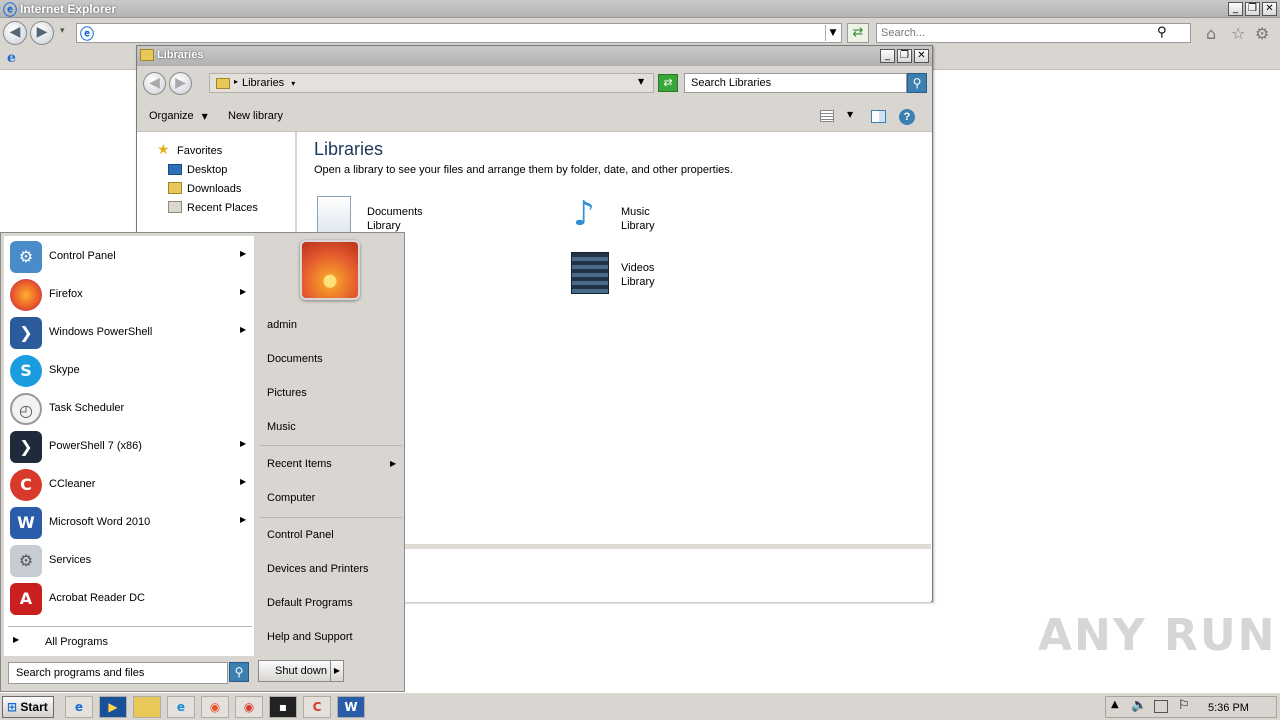 The image size is (1280, 720). I want to click on ccleaner-icon: C, so click(317, 707).